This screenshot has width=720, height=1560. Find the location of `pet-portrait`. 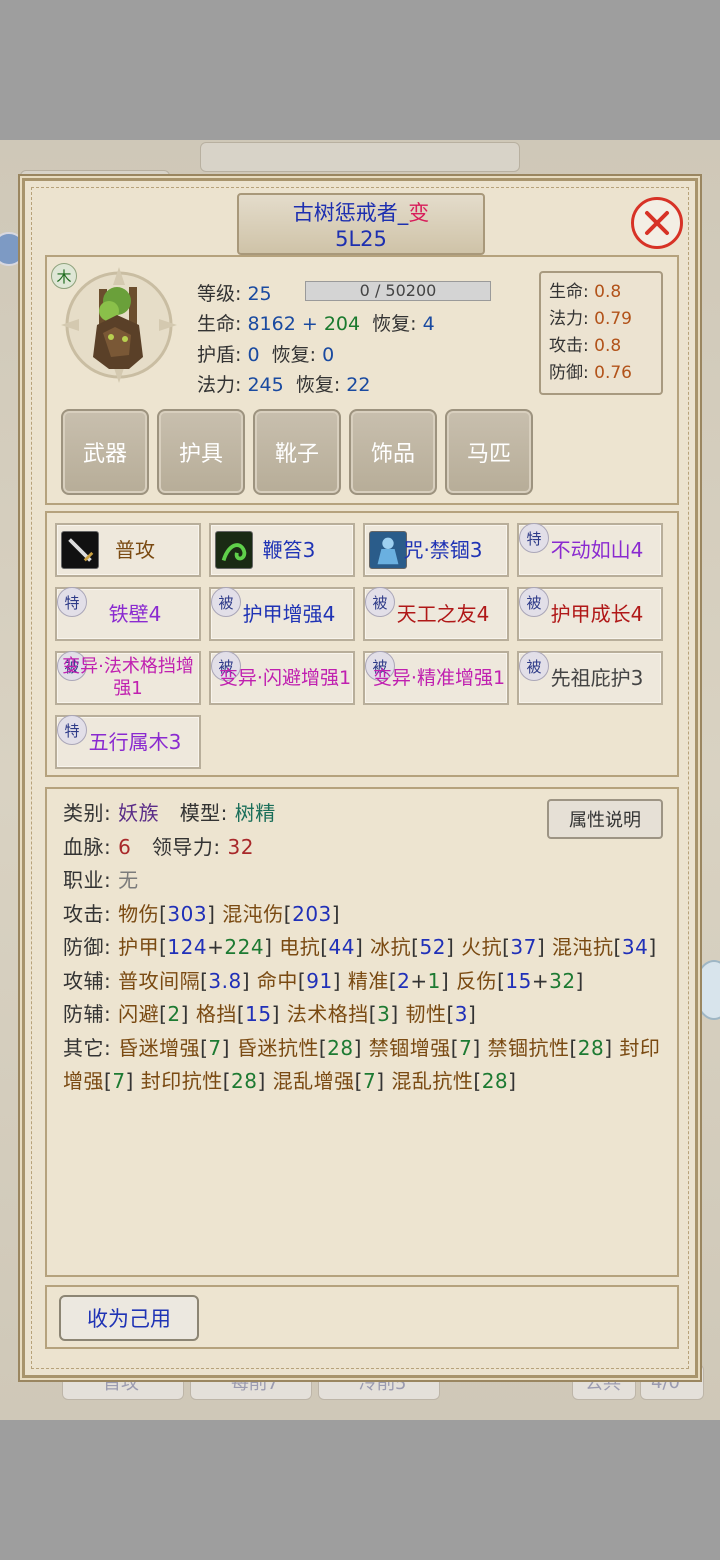

pet-portrait is located at coordinates (119, 325).